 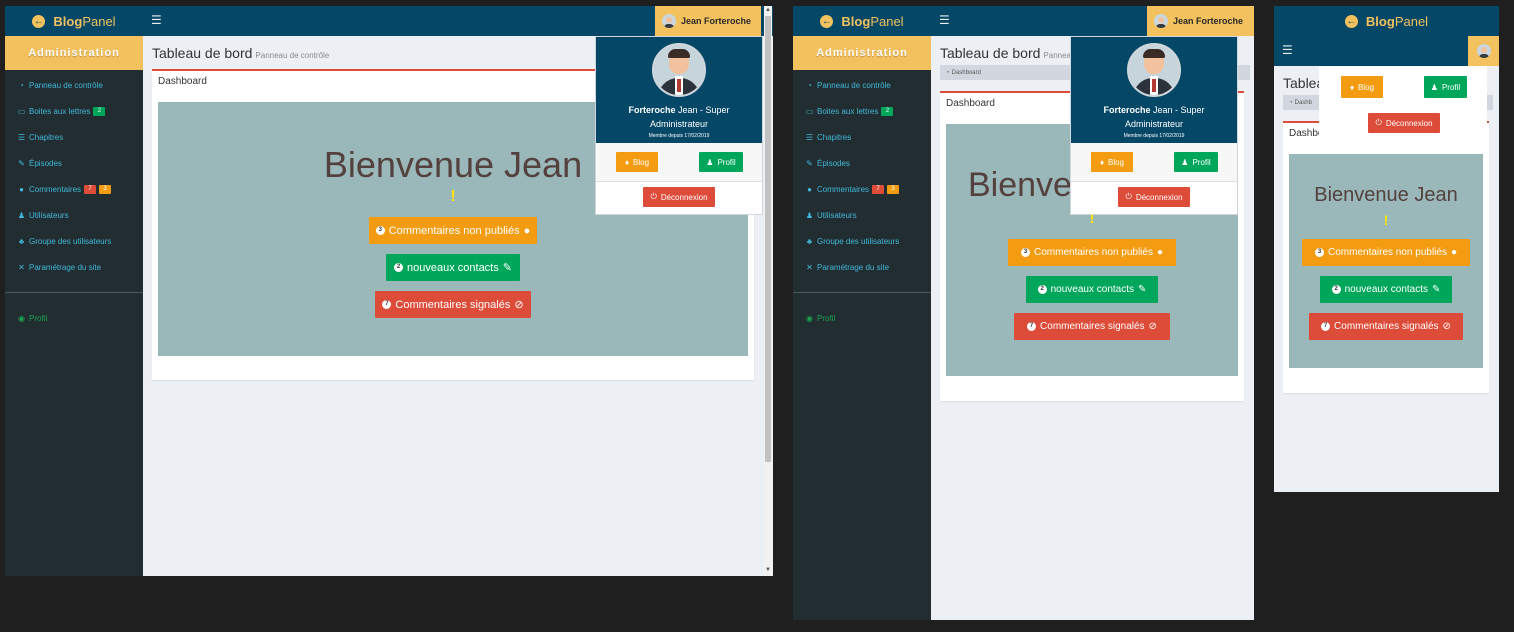 I want to click on box-title: Dashboard, so click(x=970, y=103).